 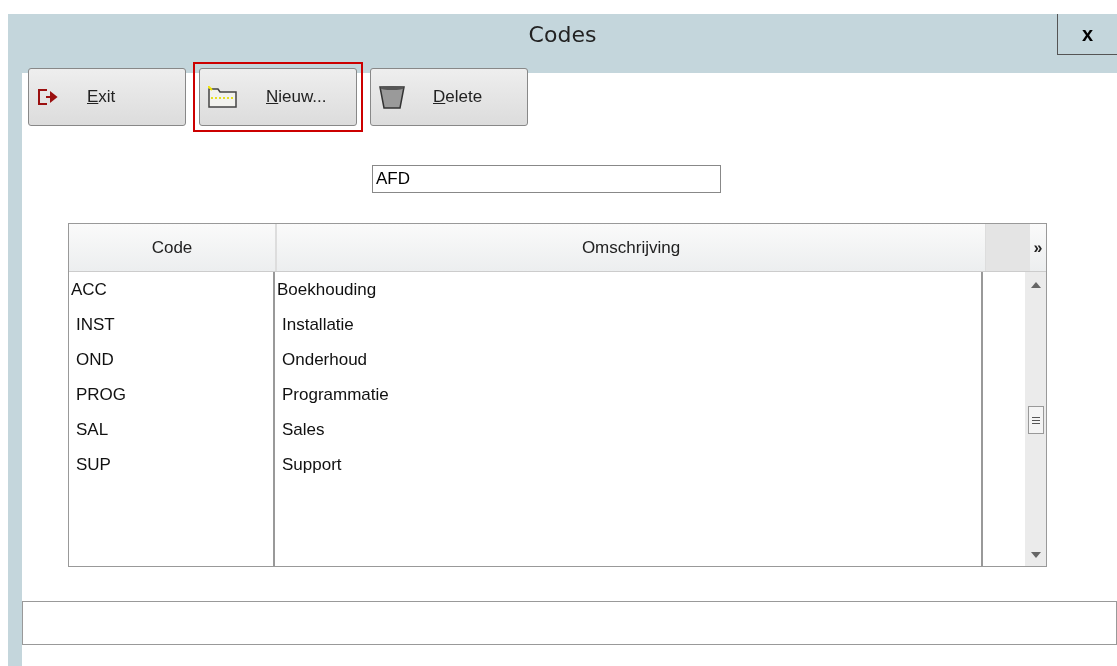 I want to click on scroll-thumb, so click(x=1035, y=420).